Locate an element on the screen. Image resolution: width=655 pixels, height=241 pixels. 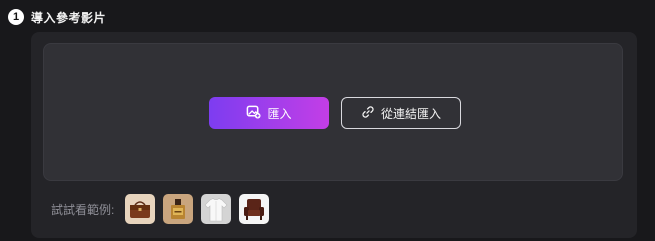
handbag-icon is located at coordinates (140, 209).